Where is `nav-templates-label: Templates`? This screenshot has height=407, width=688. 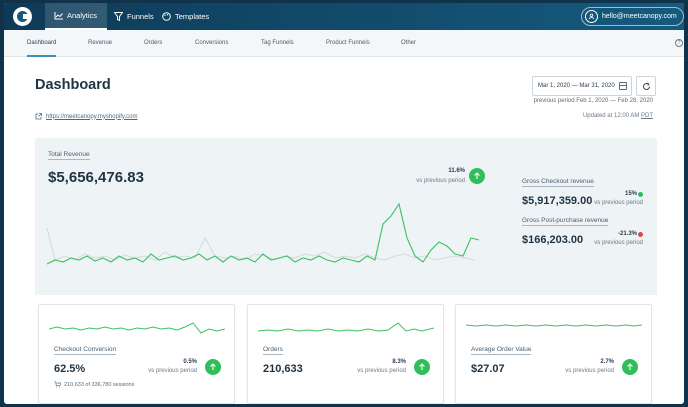
nav-templates-label: Templates is located at coordinates (192, 16).